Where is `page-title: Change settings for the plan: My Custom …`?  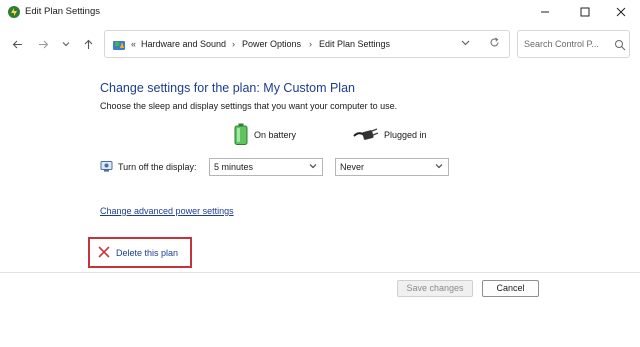 page-title: Change settings for the plan: My Custom … is located at coordinates (227, 88).